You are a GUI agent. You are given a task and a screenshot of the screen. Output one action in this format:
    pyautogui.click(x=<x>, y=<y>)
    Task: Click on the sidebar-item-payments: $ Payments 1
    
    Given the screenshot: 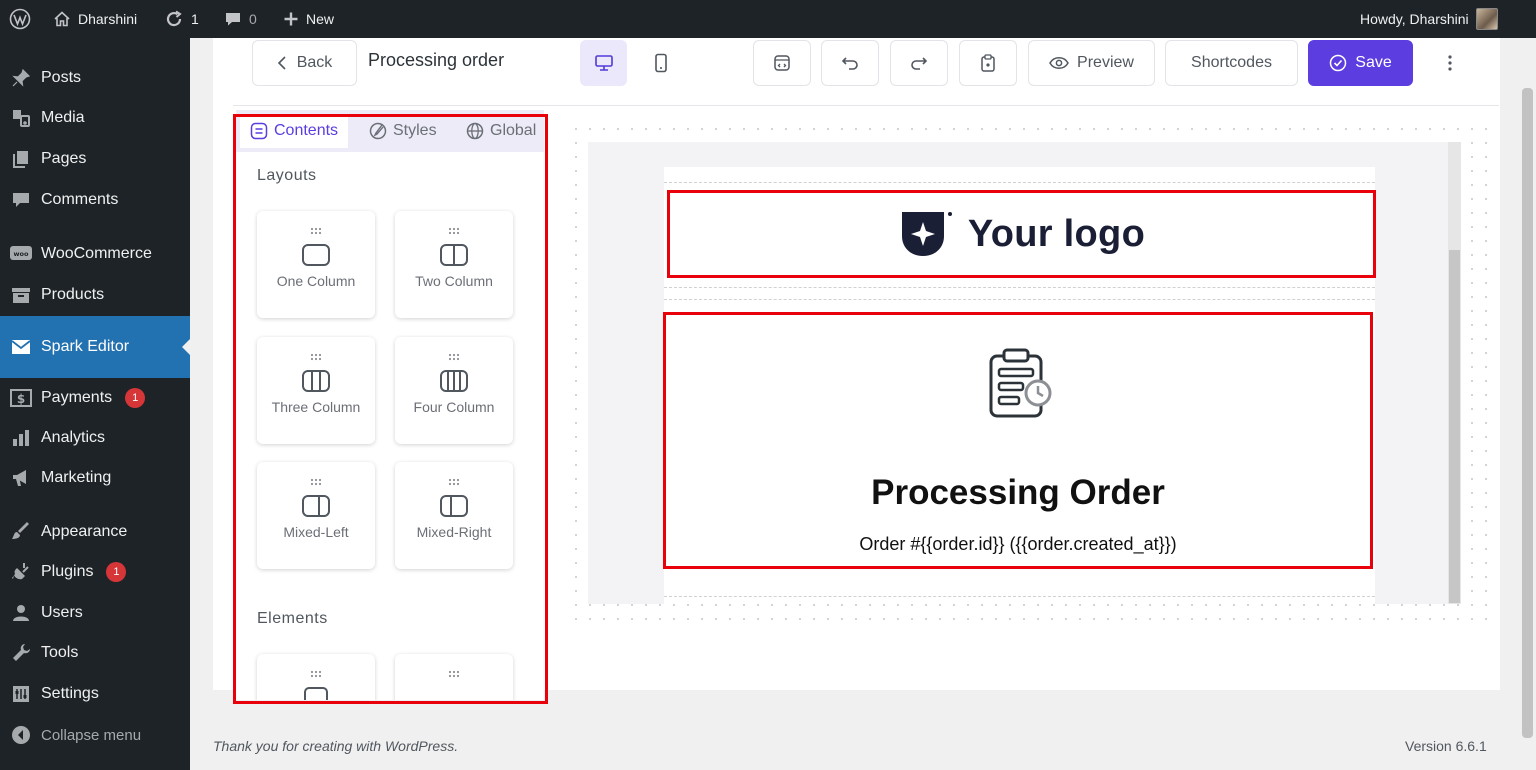 What is the action you would take?
    pyautogui.click(x=95, y=398)
    